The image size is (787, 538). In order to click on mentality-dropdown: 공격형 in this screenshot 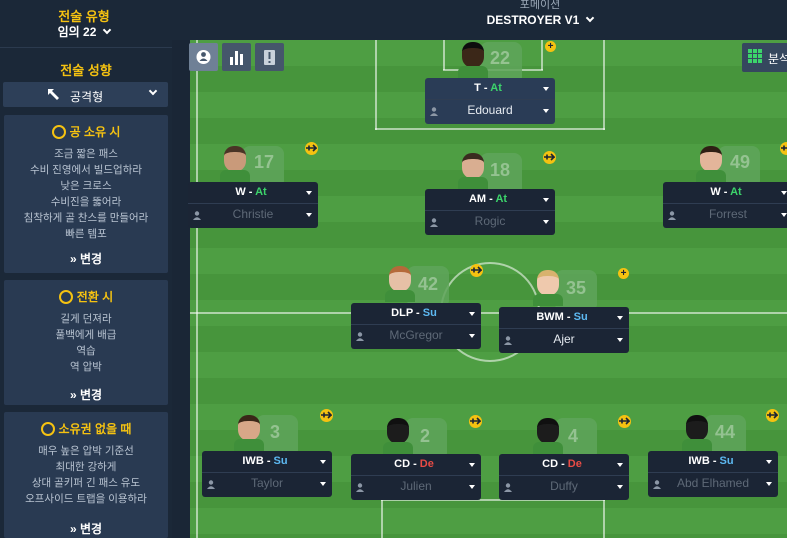, I will do `click(85, 94)`.